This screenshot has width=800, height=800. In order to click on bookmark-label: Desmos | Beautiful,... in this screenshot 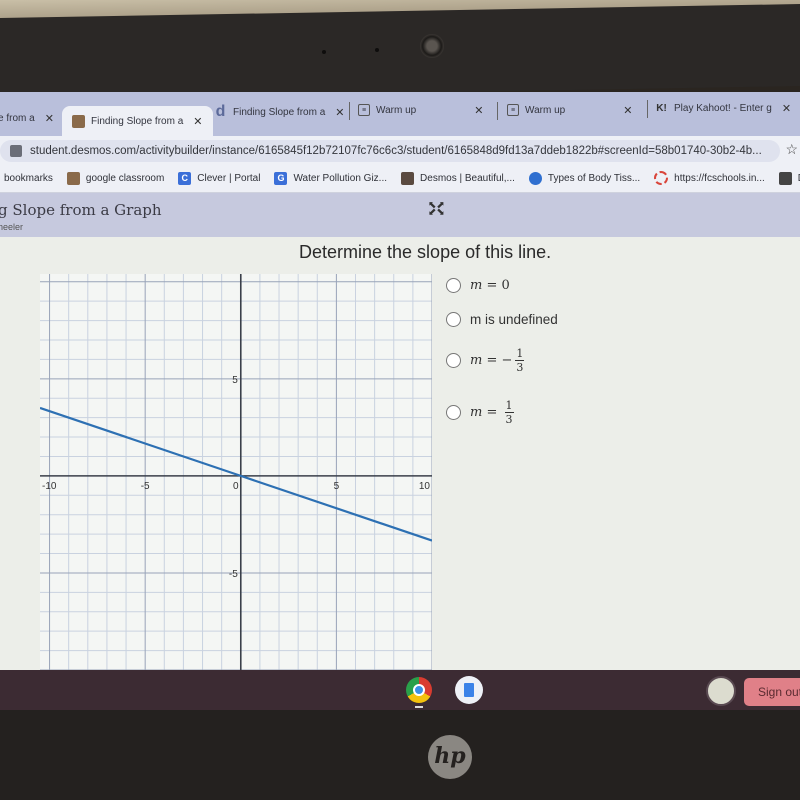, I will do `click(467, 178)`.